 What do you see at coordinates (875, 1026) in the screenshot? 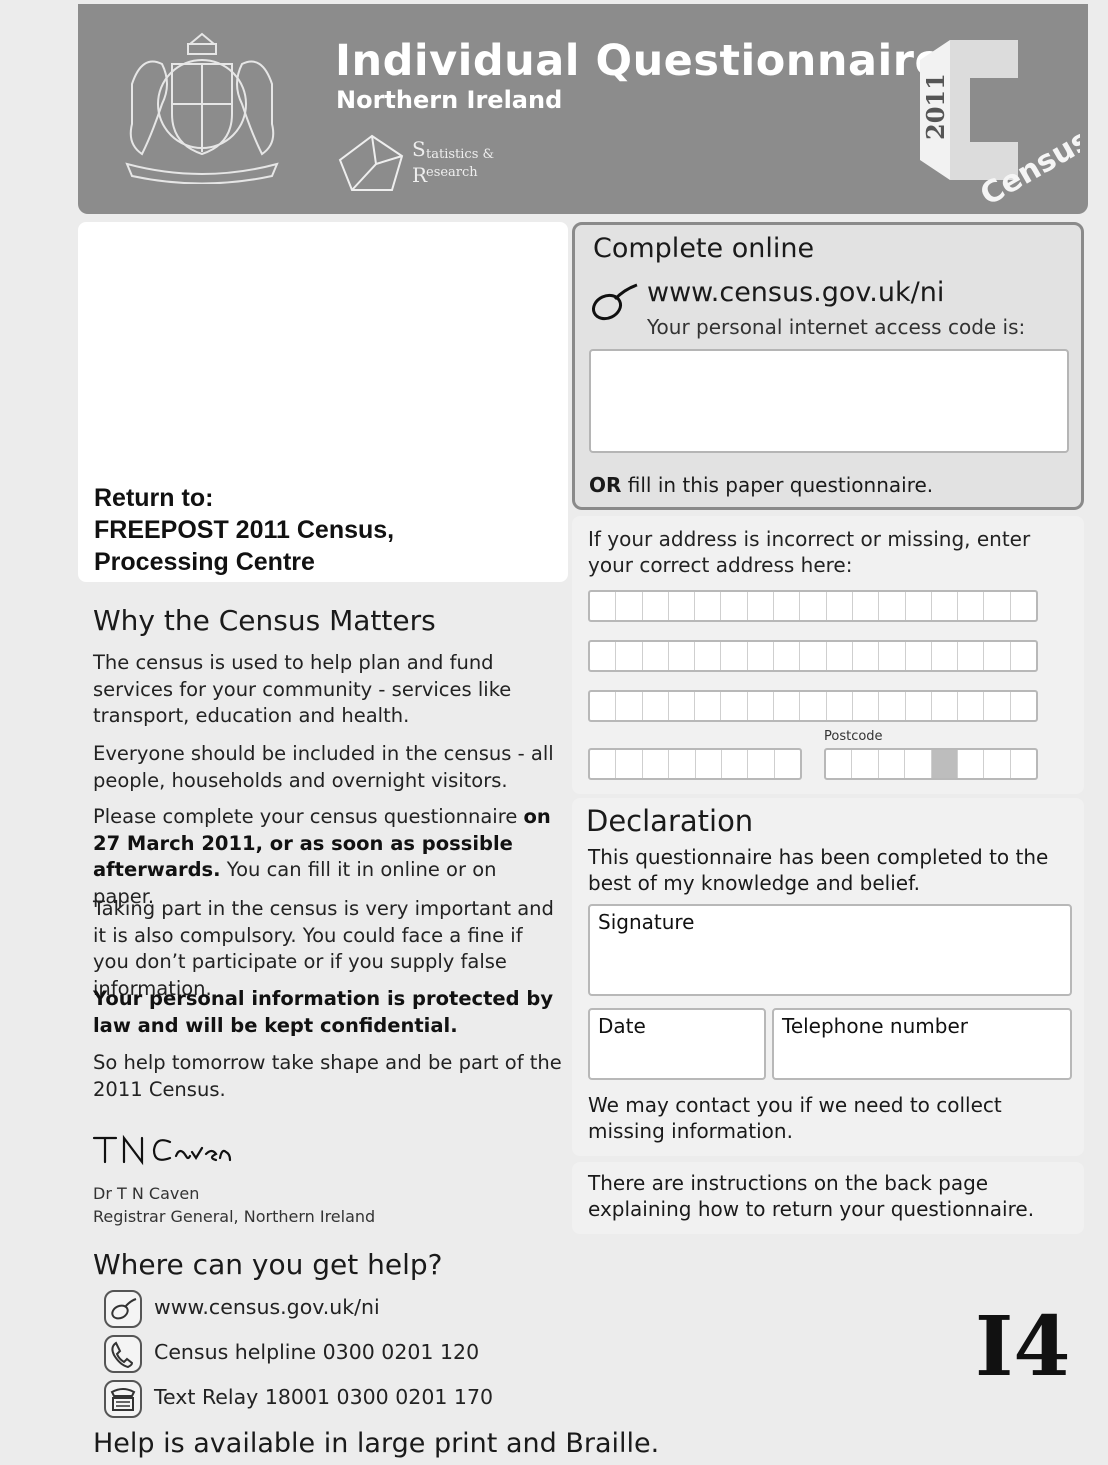
I see `telephone-label: Telephone number` at bounding box center [875, 1026].